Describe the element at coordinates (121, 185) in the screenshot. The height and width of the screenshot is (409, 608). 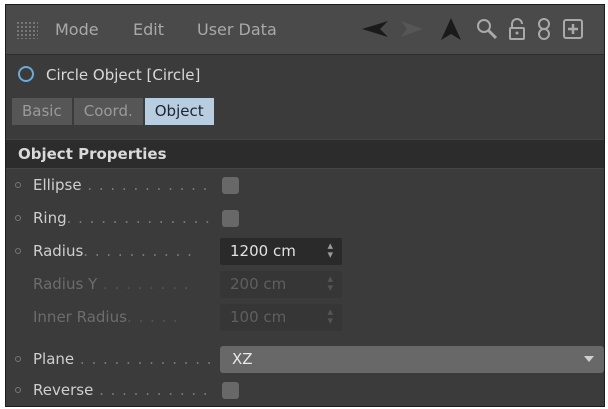
I see `property-label: Ellipse . . . . . . . . . . .` at that location.